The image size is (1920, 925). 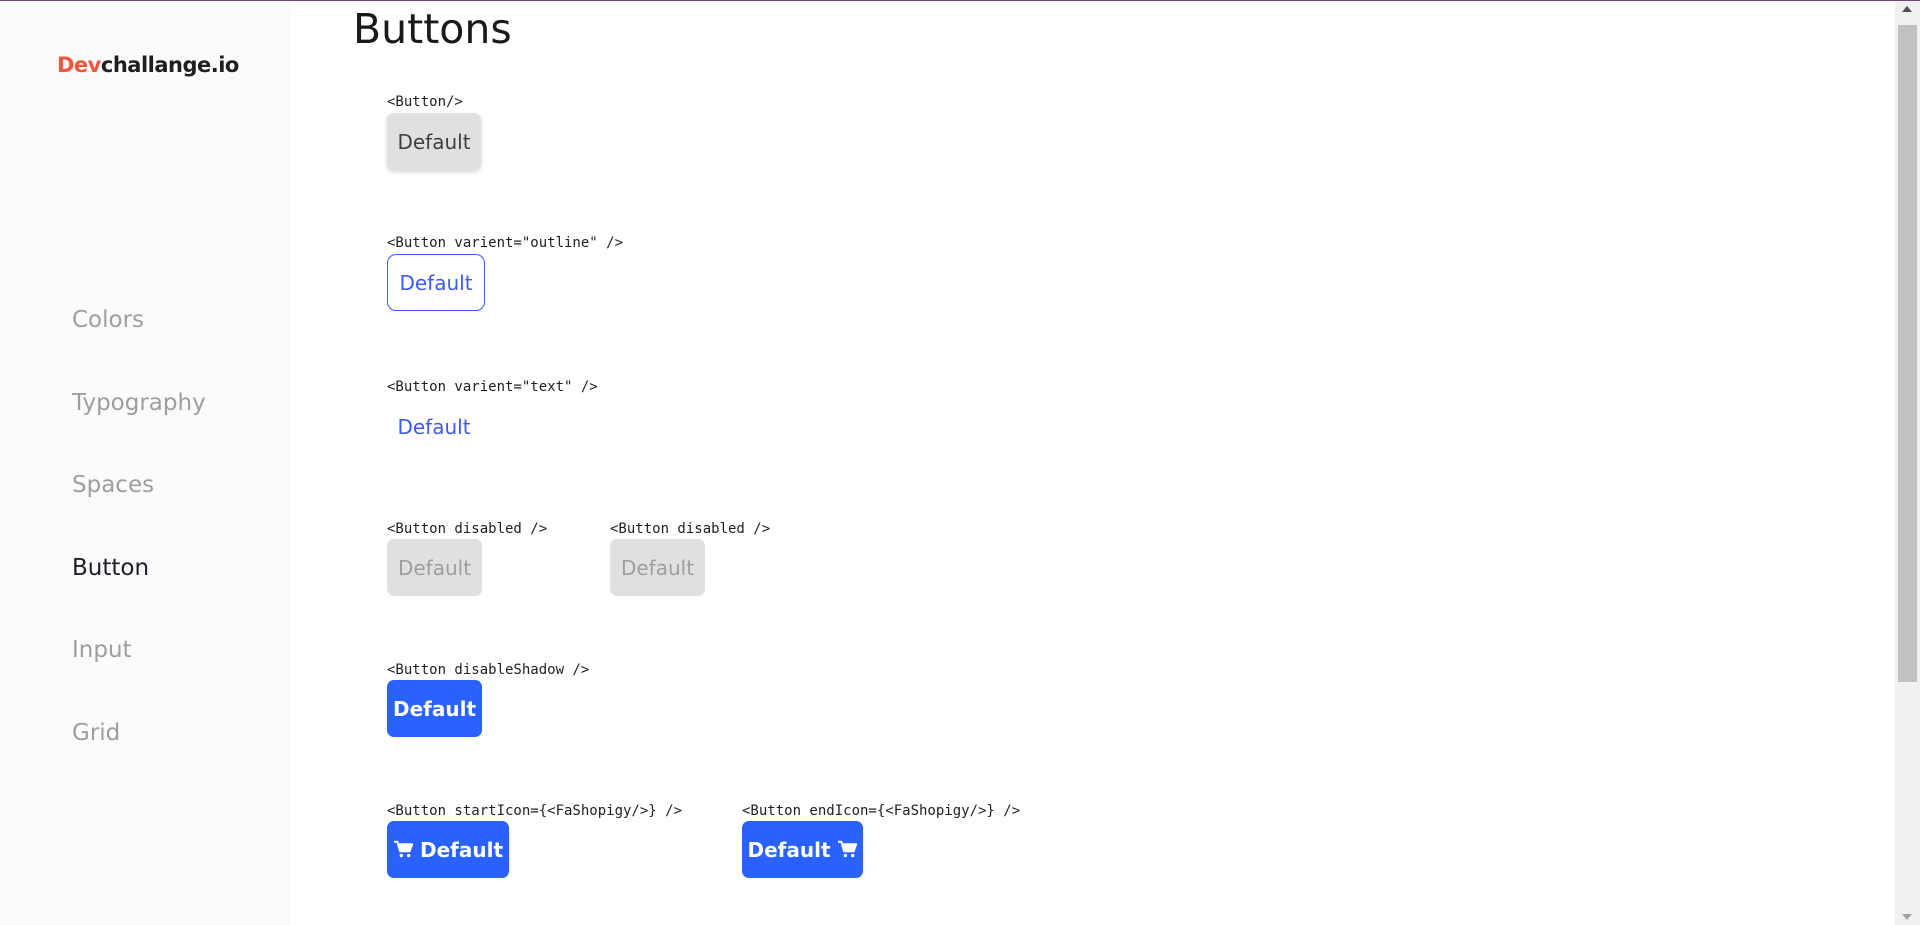 I want to click on primary-button: Default, so click(x=434, y=708).